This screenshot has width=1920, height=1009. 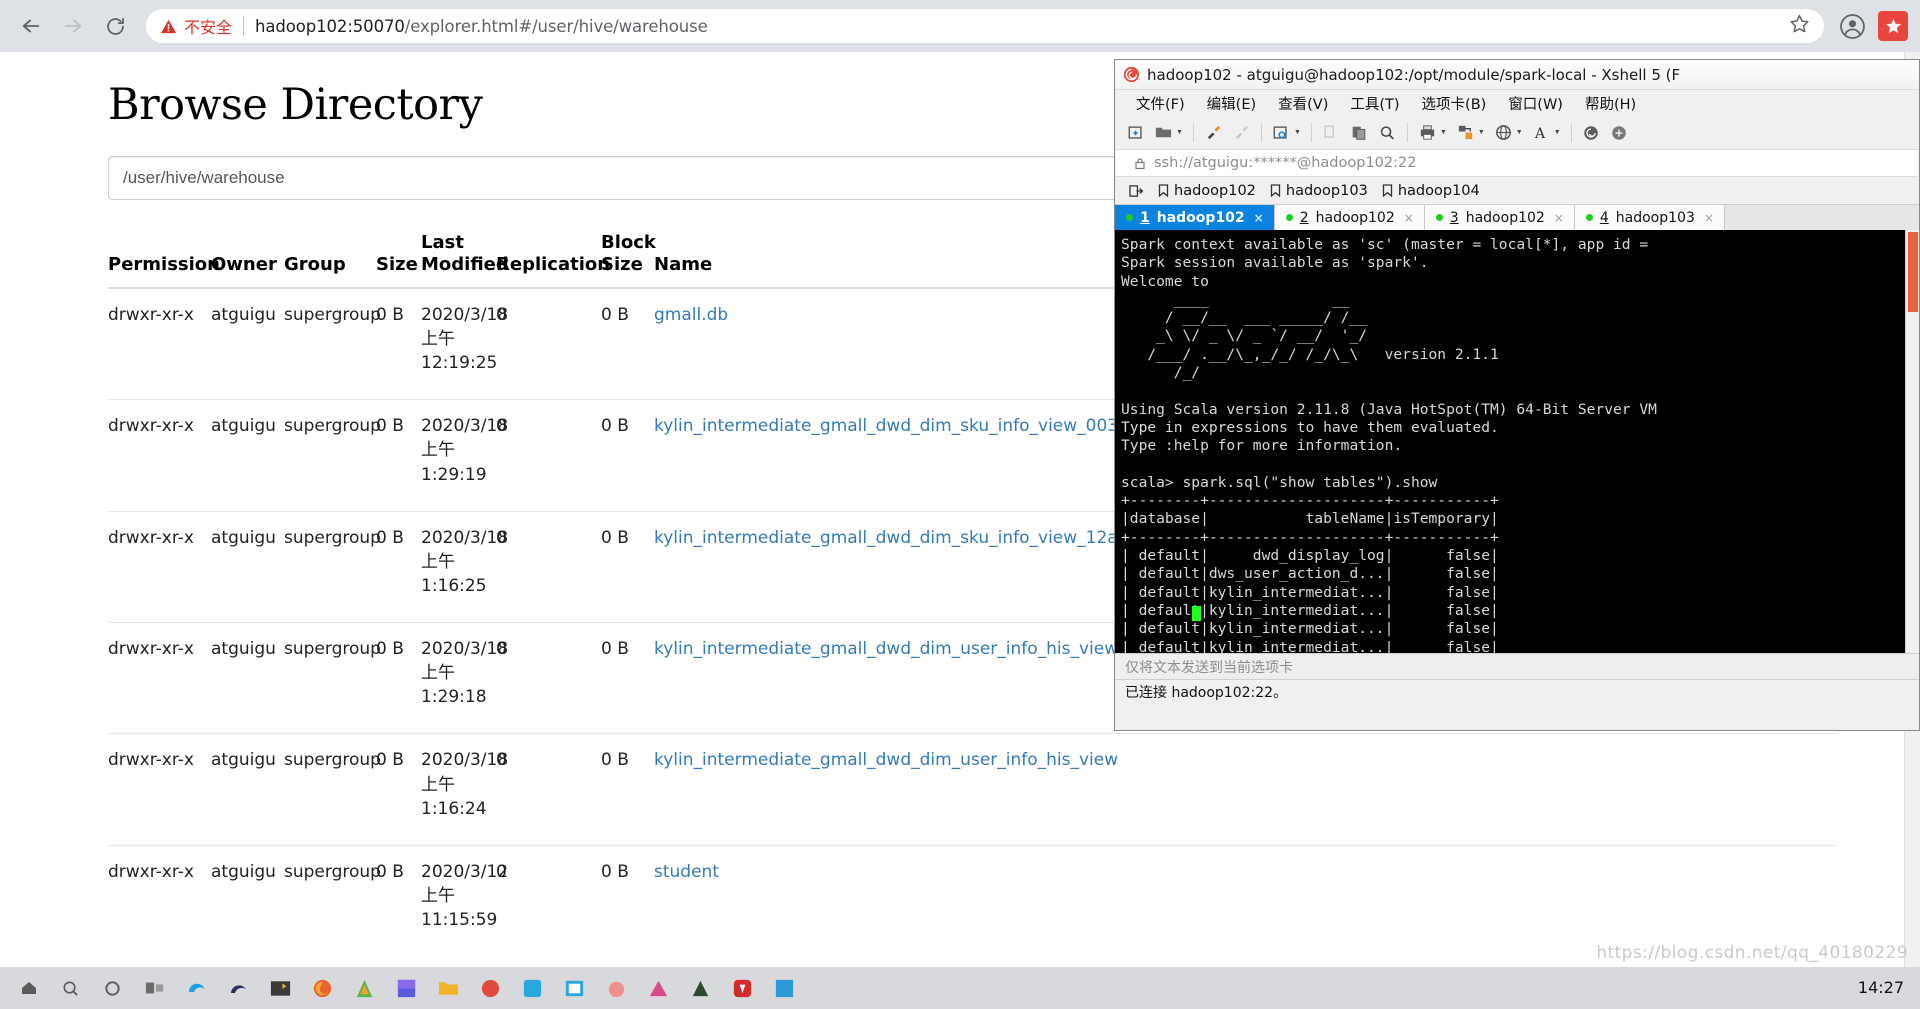 I want to click on menu-item-7: 帮助(H), so click(x=1610, y=103).